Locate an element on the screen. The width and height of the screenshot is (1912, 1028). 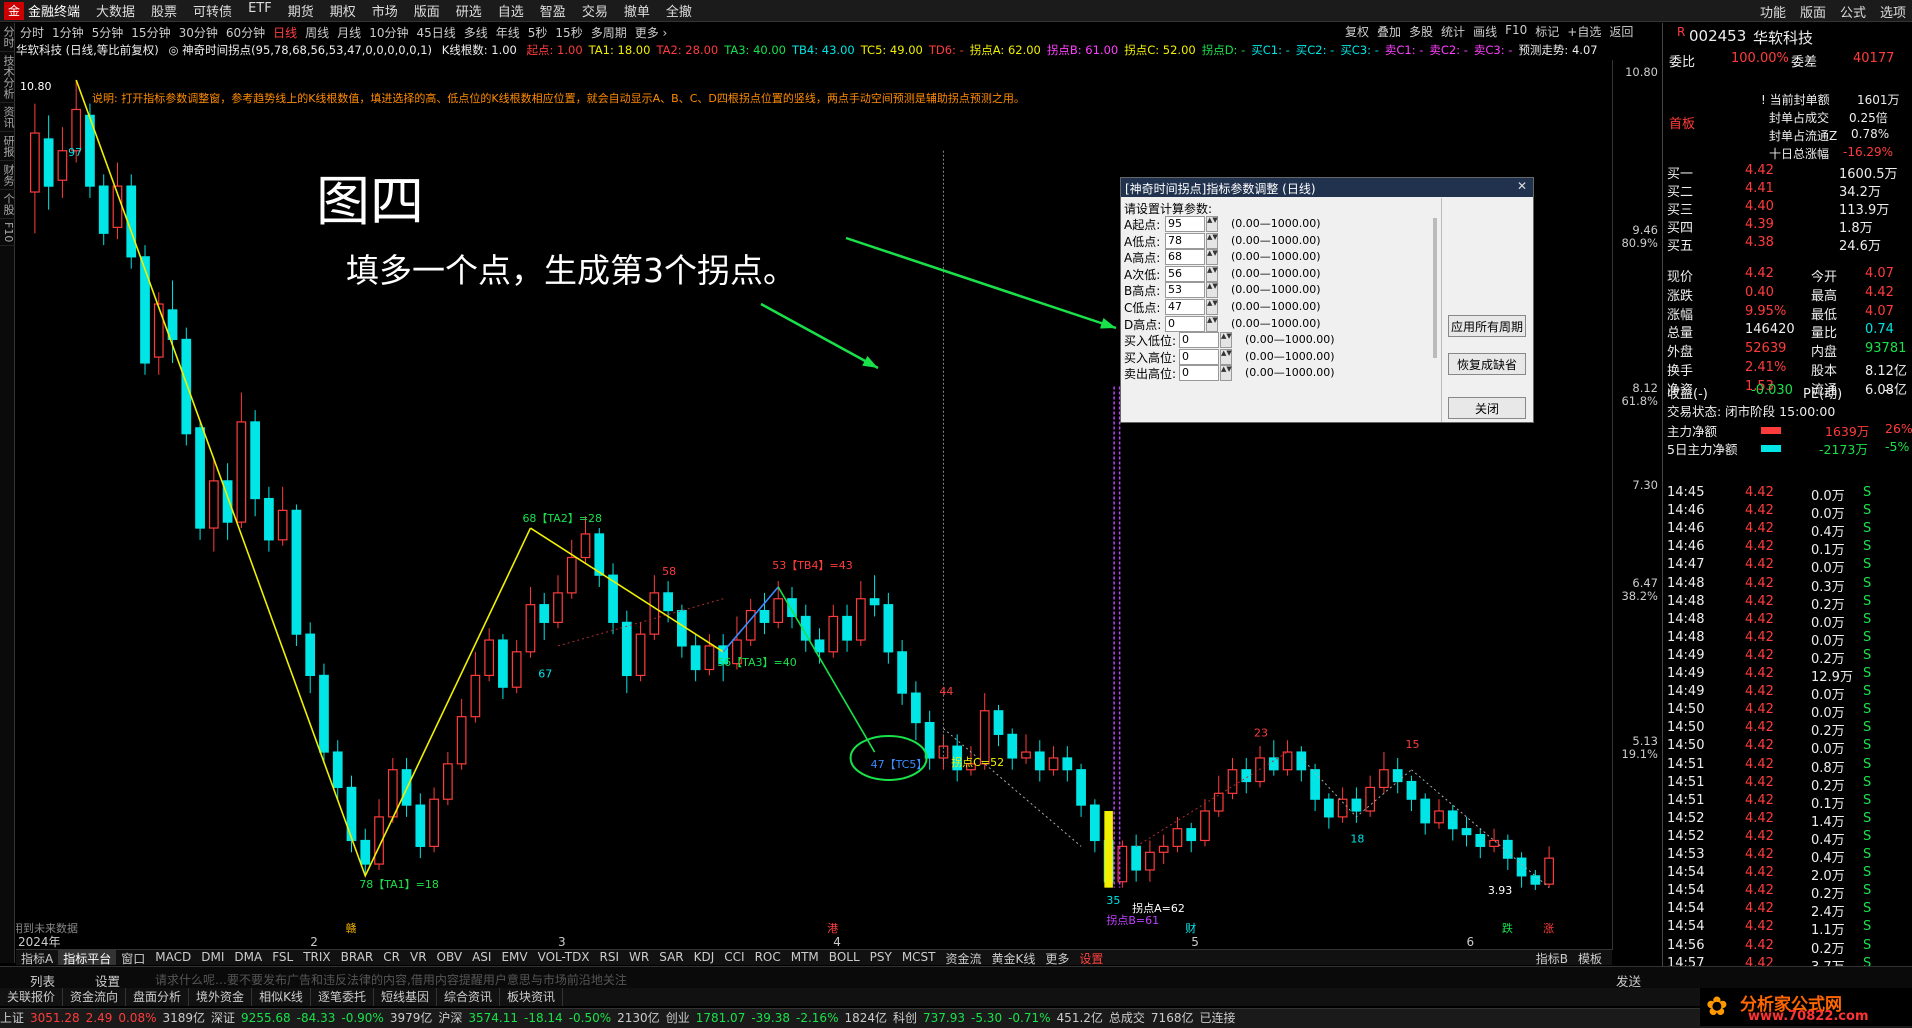
indicator-tab: CR is located at coordinates (391, 957).